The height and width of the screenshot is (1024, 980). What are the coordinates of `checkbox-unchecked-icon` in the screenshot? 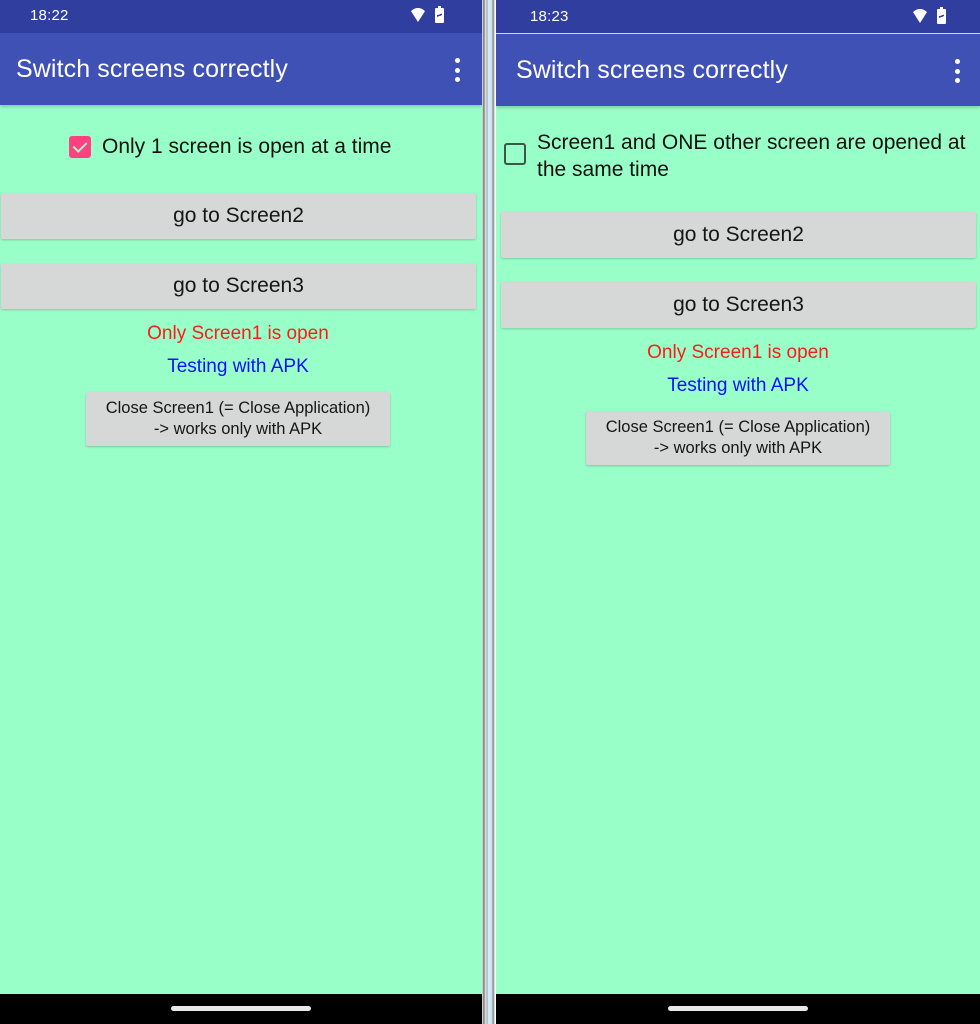 It's located at (515, 154).